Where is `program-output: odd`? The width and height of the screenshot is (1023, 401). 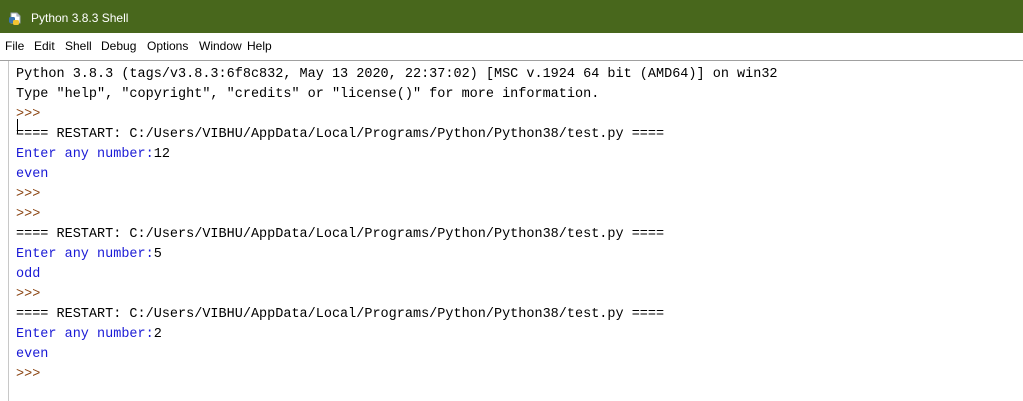 program-output: odd is located at coordinates (28, 274).